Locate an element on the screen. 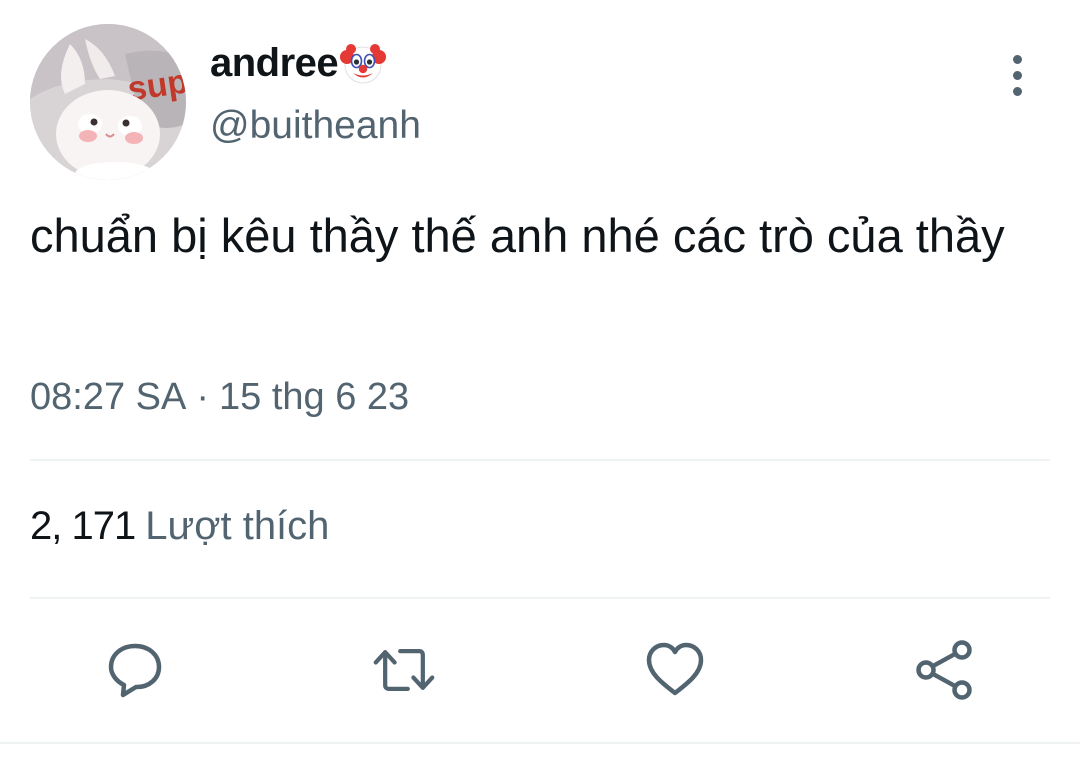  reply-button is located at coordinates (135, 670).